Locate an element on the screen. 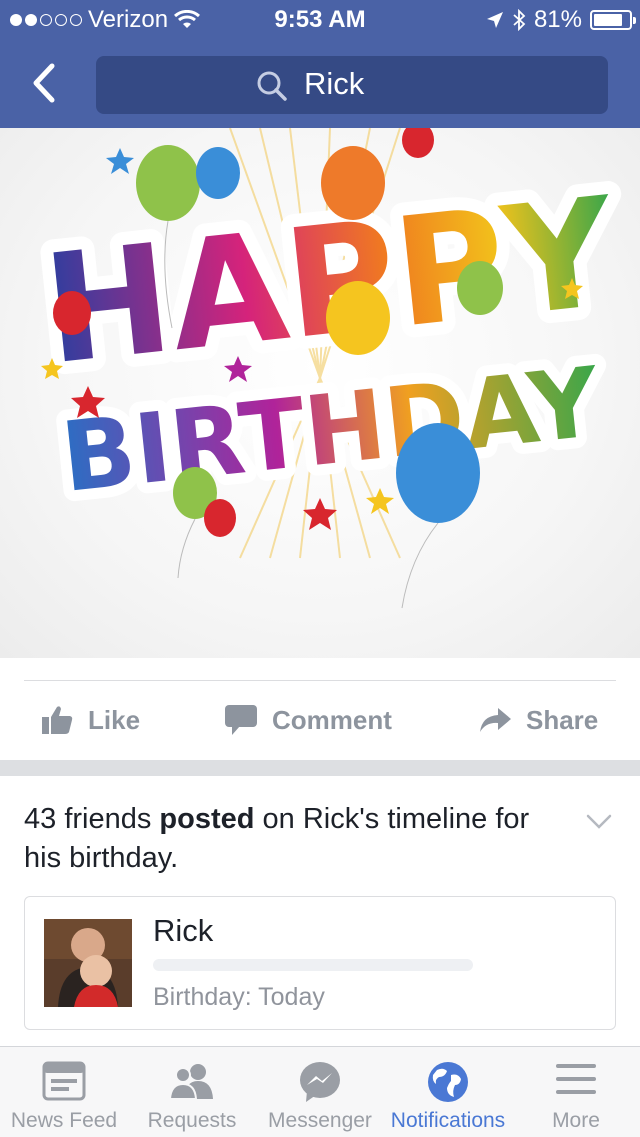 This screenshot has width=640, height=1137. share-button: Share is located at coordinates (538, 720).